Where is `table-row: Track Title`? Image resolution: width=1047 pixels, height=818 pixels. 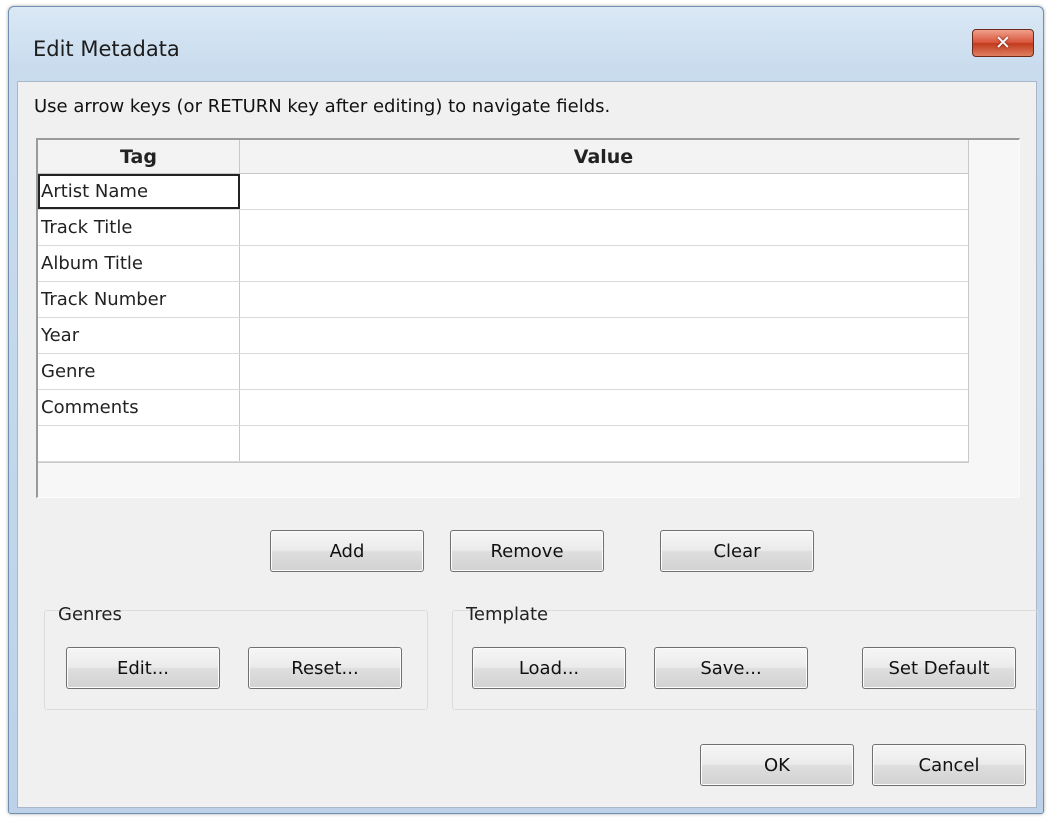 table-row: Track Title is located at coordinates (503, 228).